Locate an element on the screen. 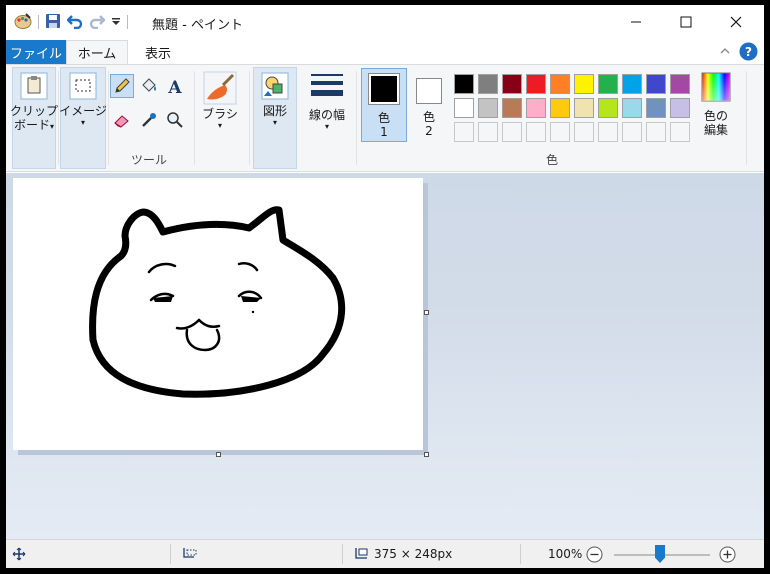 Image resolution: width=770 pixels, height=574 pixels. color1-button: 色 1 is located at coordinates (384, 105).